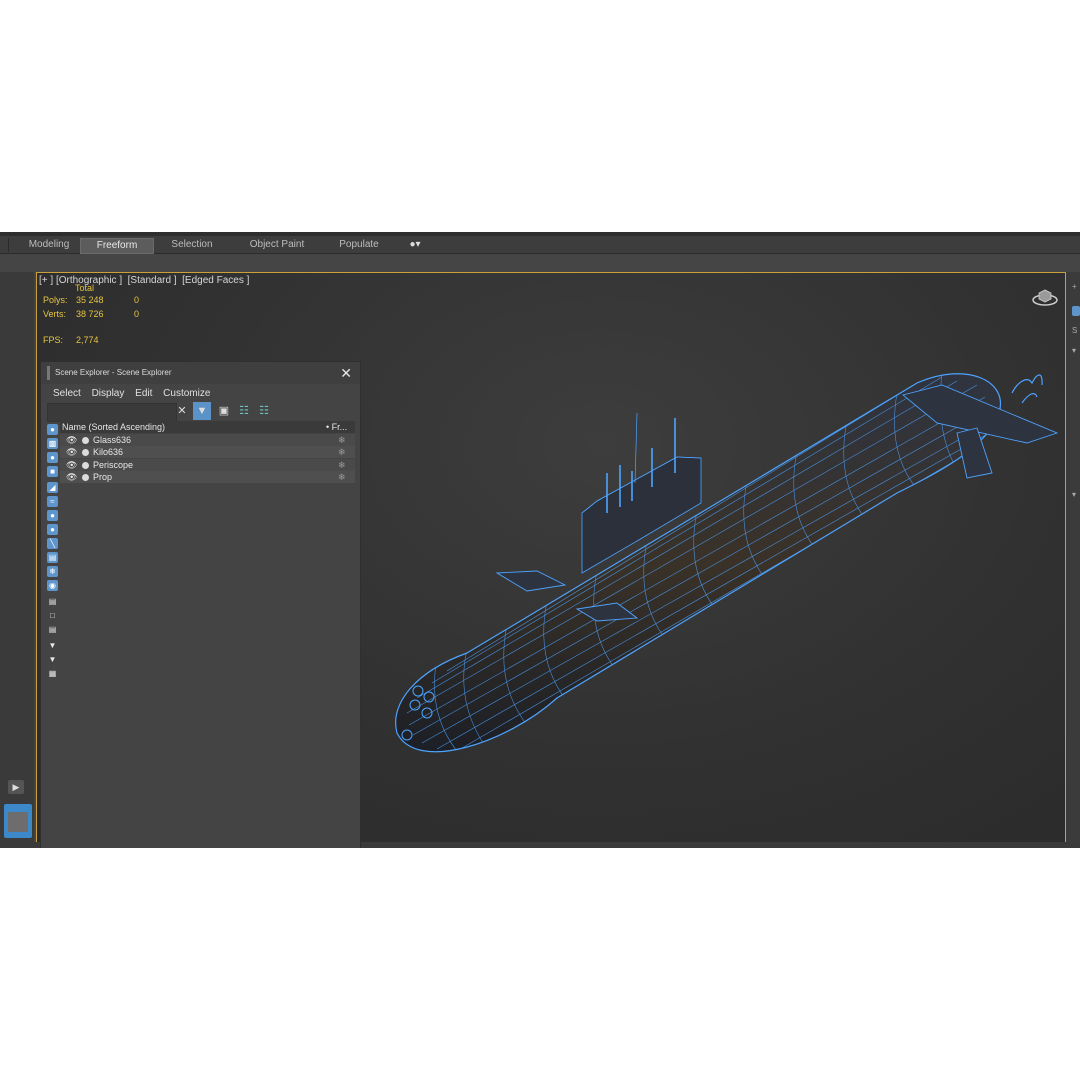 The image size is (1080, 1080). What do you see at coordinates (1076, 351) in the screenshot?
I see `collapse-arrow-icon: ▾` at bounding box center [1076, 351].